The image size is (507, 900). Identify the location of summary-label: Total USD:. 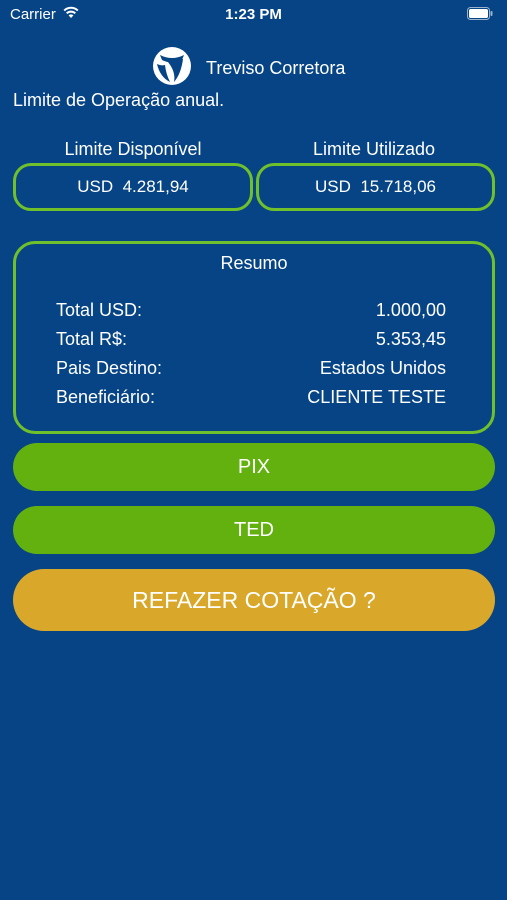
(99, 310).